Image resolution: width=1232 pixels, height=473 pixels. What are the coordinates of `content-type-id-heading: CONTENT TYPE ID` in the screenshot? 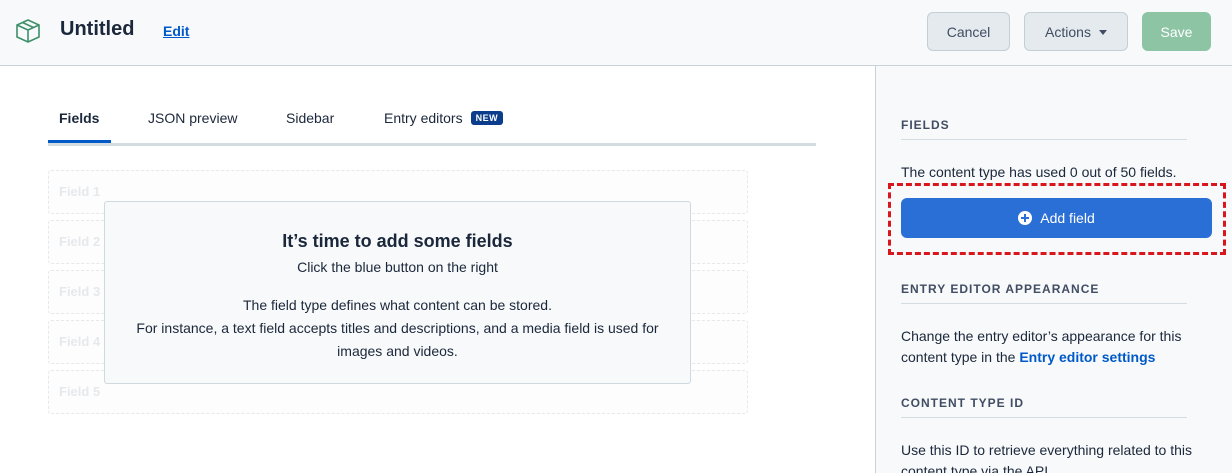 It's located at (1044, 407).